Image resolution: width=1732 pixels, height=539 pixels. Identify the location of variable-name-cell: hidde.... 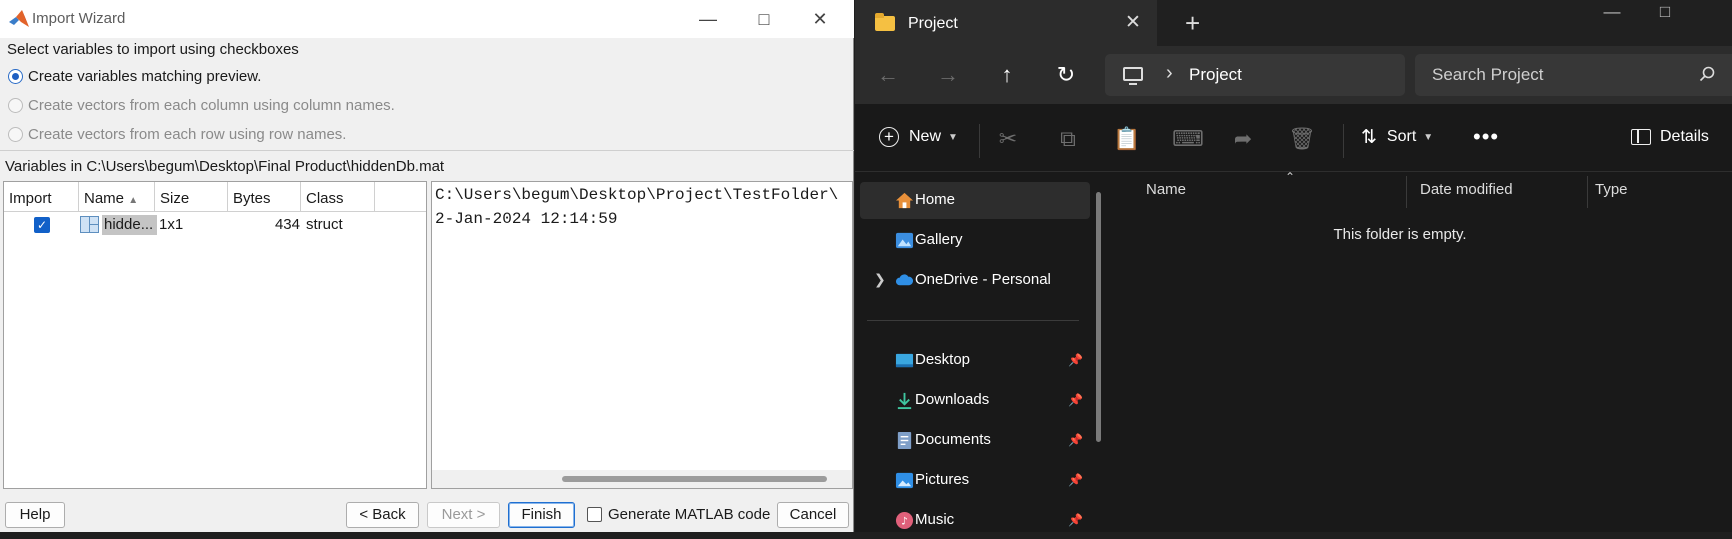
(129, 225).